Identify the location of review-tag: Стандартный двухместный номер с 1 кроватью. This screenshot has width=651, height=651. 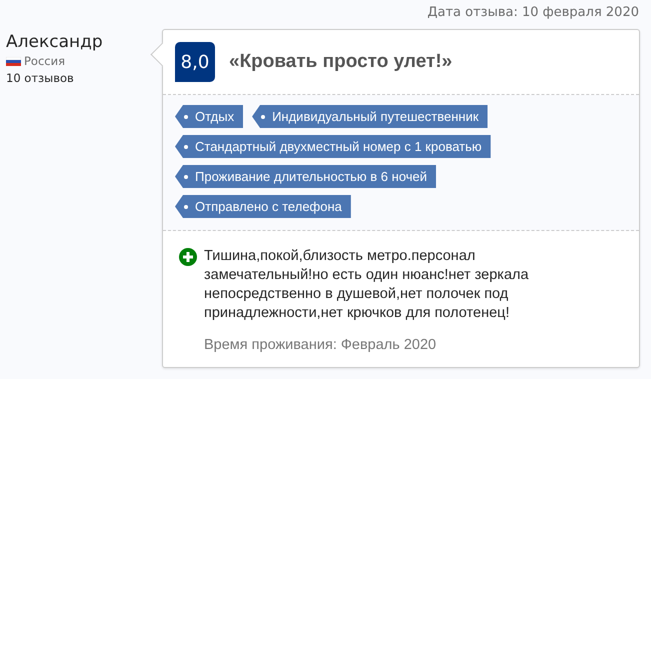
(333, 146).